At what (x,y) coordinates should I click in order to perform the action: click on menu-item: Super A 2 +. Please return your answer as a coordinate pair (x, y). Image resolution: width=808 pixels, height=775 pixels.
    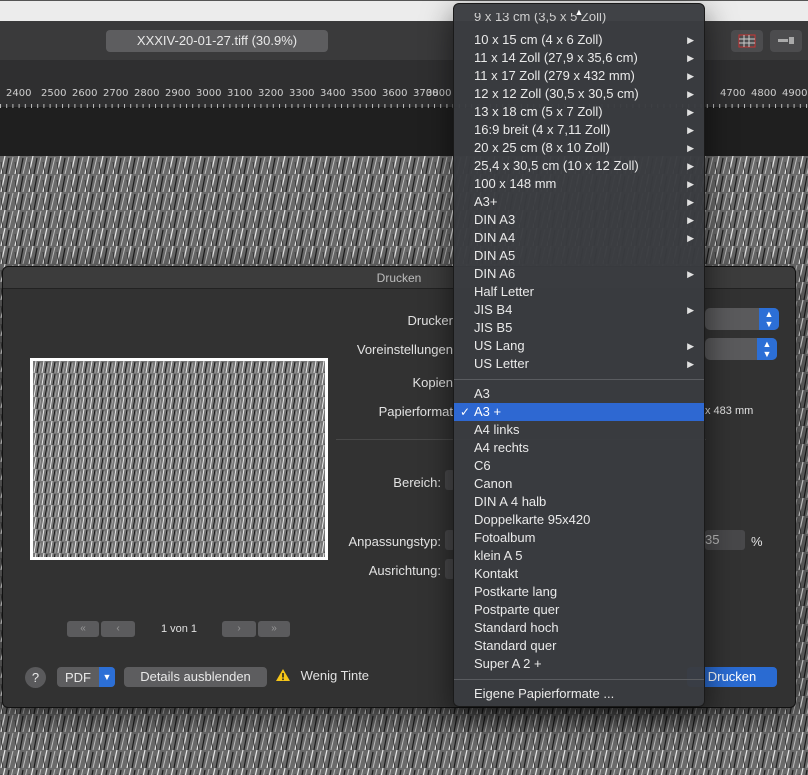
    Looking at the image, I should click on (579, 664).